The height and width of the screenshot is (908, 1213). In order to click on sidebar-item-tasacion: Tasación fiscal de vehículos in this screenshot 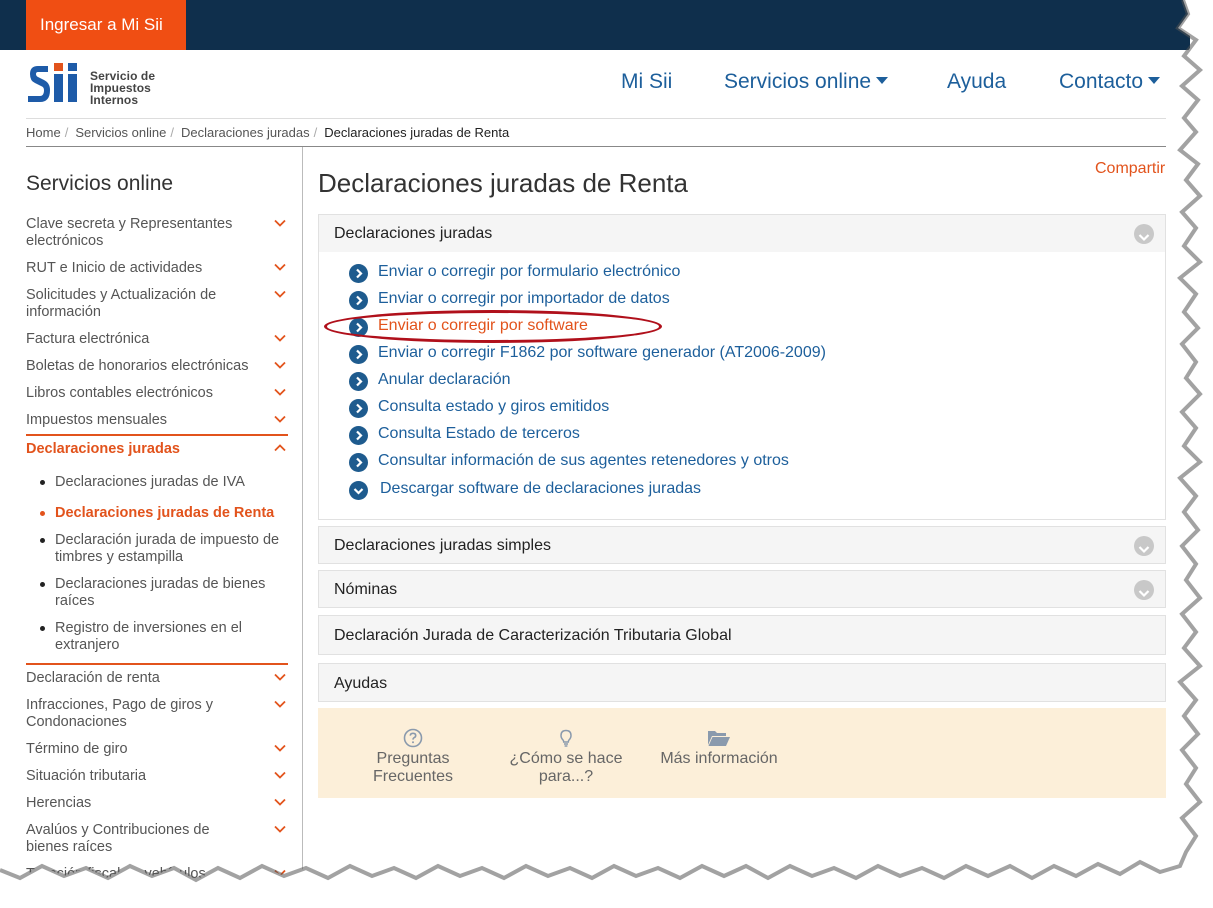, I will do `click(157, 874)`.